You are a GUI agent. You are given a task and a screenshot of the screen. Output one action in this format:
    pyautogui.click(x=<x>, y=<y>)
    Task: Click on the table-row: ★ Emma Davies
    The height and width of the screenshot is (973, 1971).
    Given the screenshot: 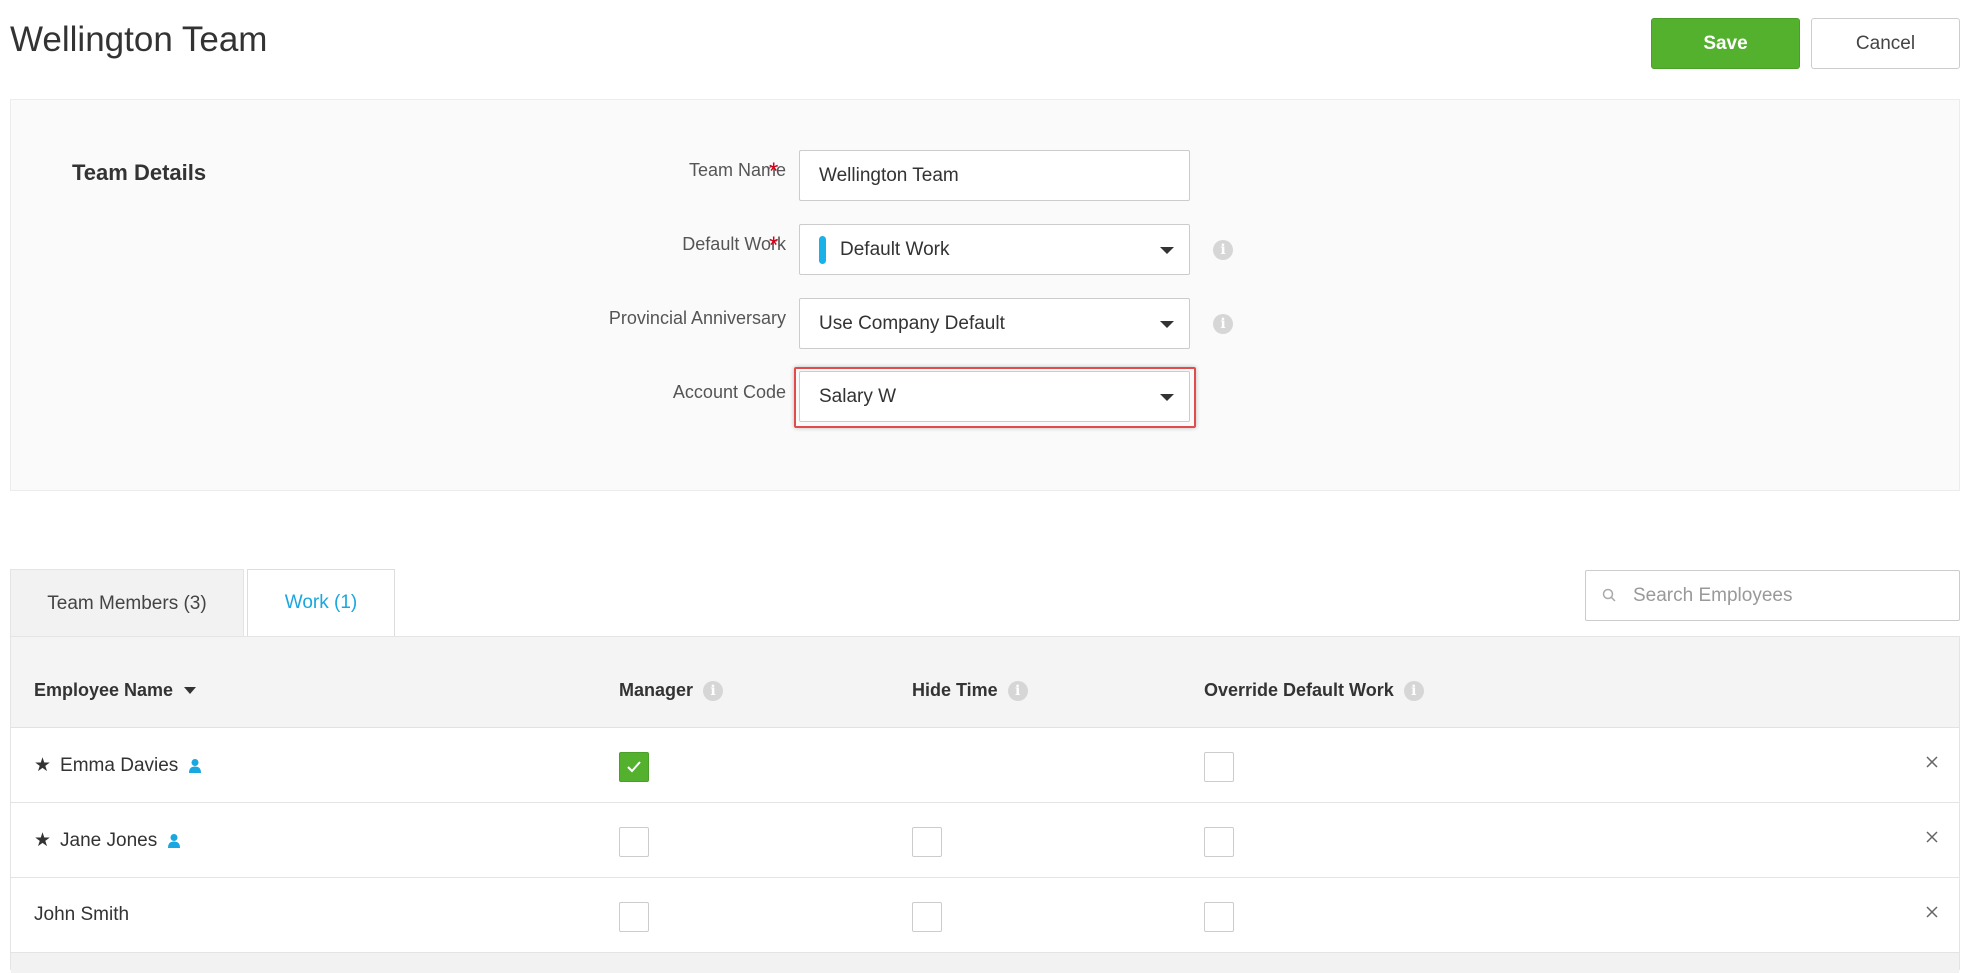 What is the action you would take?
    pyautogui.click(x=985, y=765)
    